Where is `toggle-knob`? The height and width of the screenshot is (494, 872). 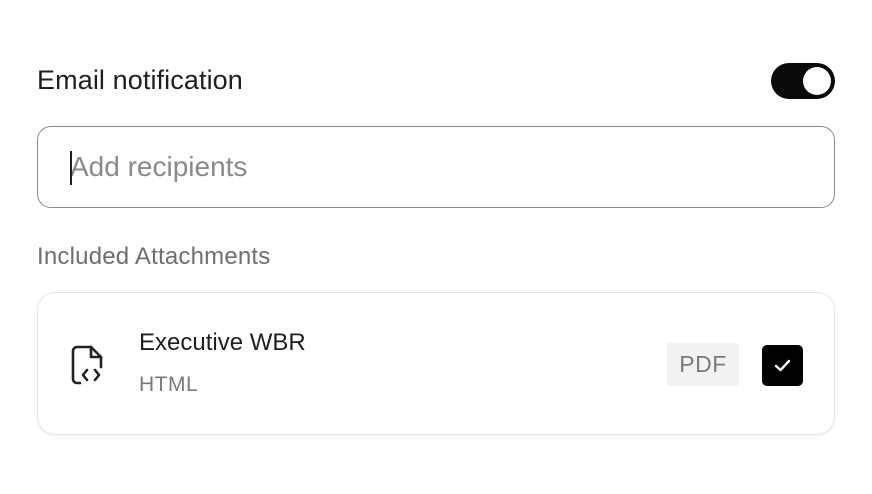
toggle-knob is located at coordinates (817, 81).